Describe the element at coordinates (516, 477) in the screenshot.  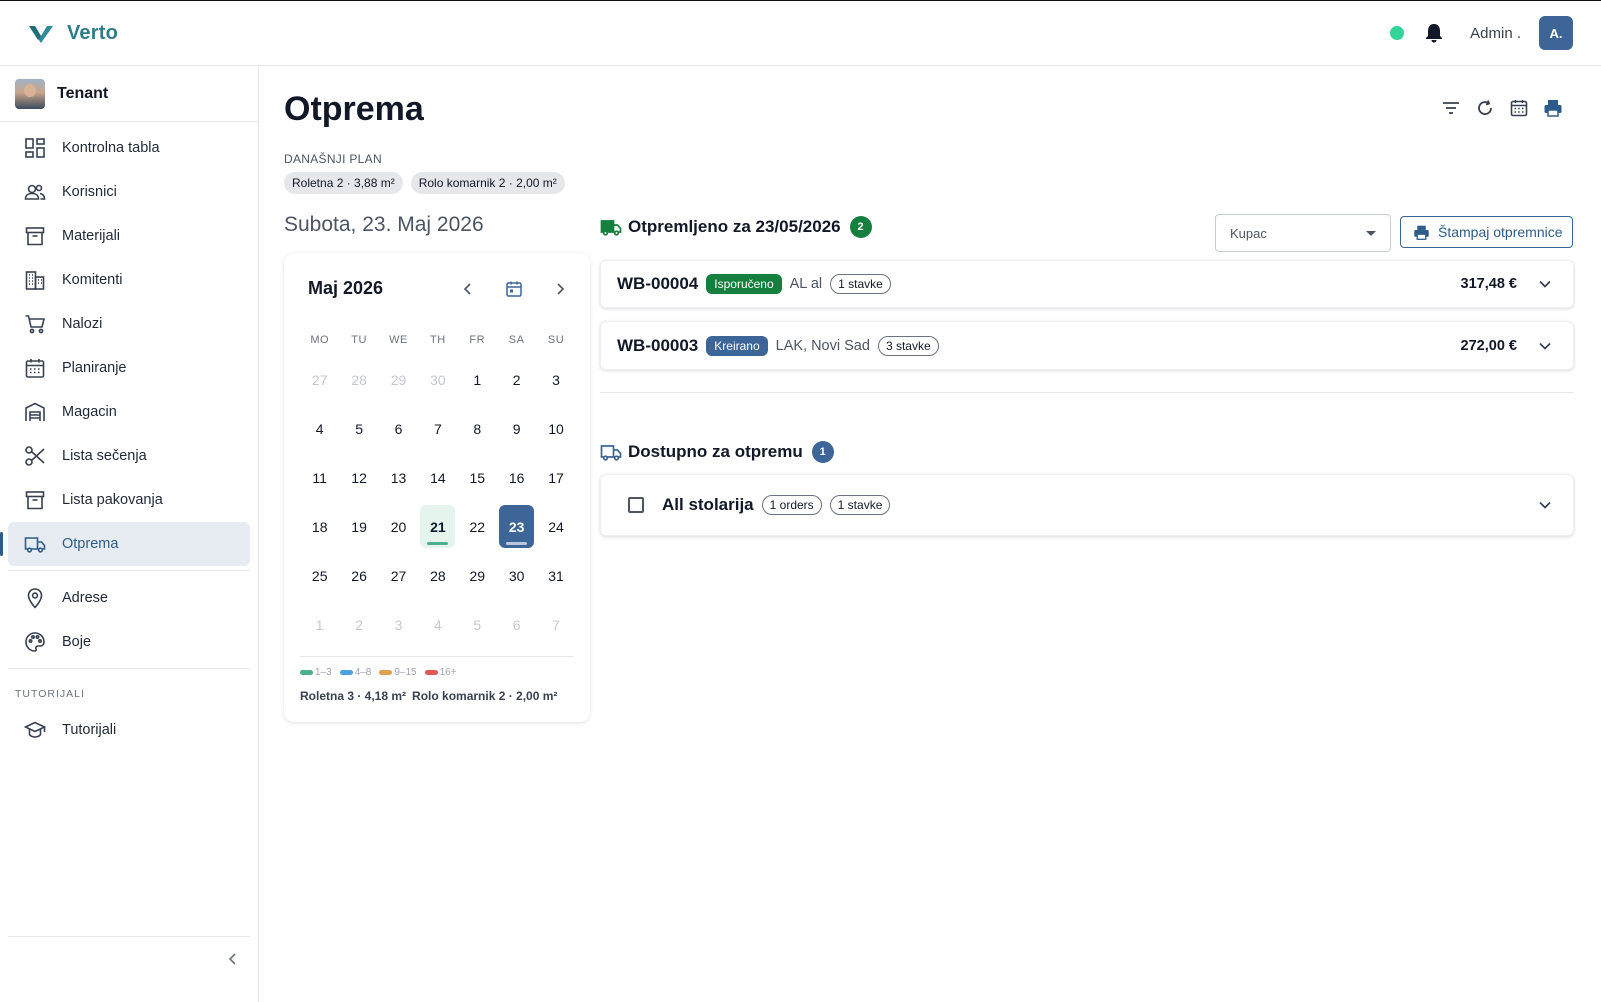
I see `calendar-day: 16` at that location.